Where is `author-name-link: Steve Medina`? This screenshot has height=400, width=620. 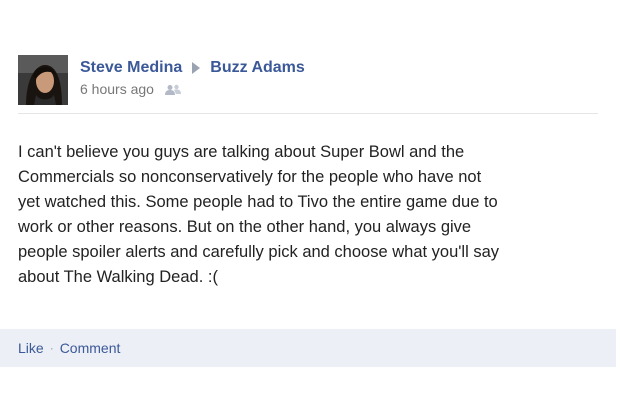 author-name-link: Steve Medina is located at coordinates (131, 68).